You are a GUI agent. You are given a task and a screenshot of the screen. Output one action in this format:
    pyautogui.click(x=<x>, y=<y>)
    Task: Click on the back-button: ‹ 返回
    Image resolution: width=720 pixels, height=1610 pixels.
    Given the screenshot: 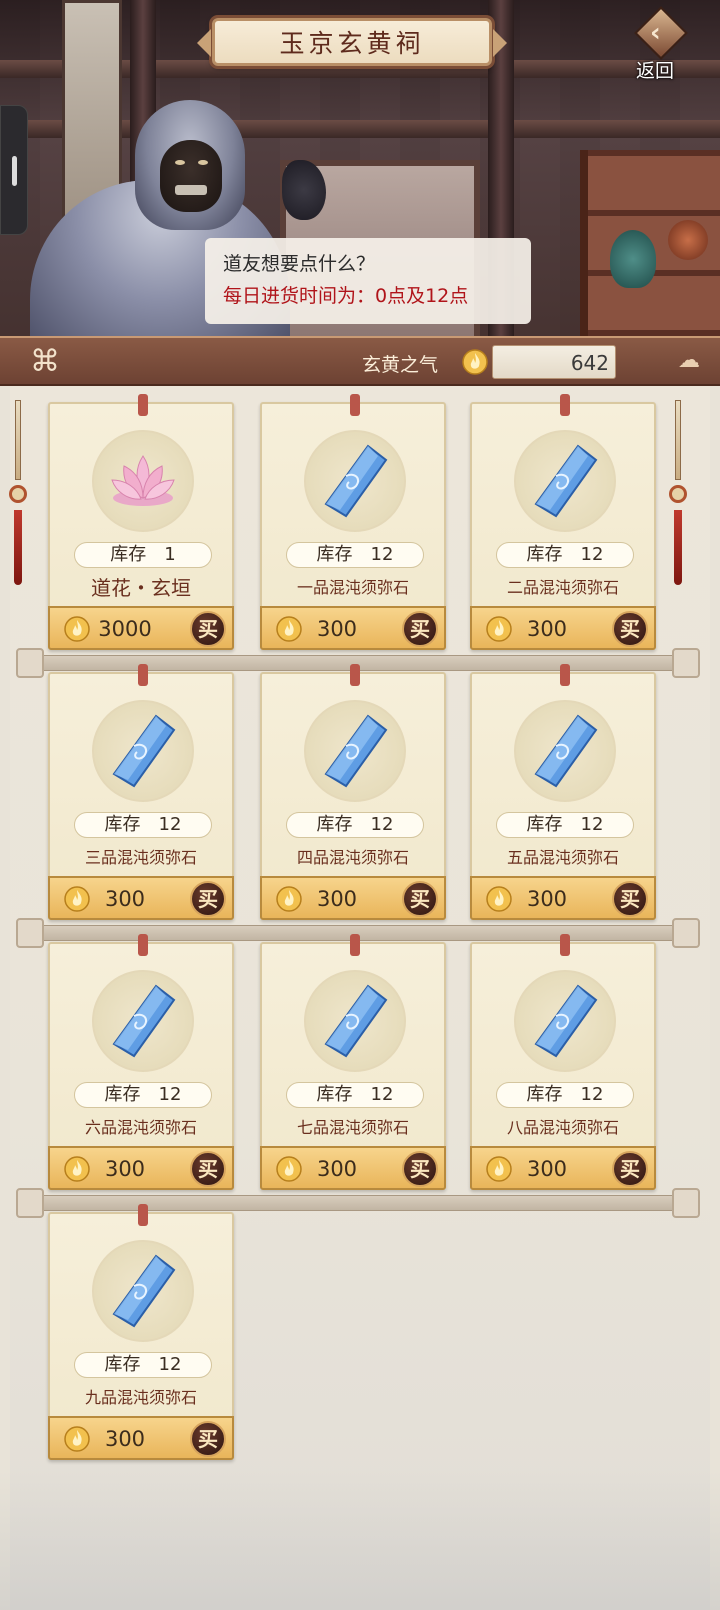 What is the action you would take?
    pyautogui.click(x=661, y=44)
    